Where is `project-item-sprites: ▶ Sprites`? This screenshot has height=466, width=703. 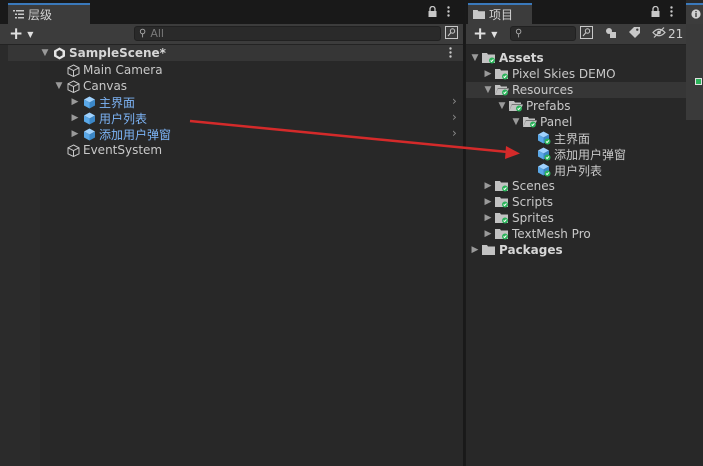 project-item-sprites: ▶ Sprites is located at coordinates (518, 218).